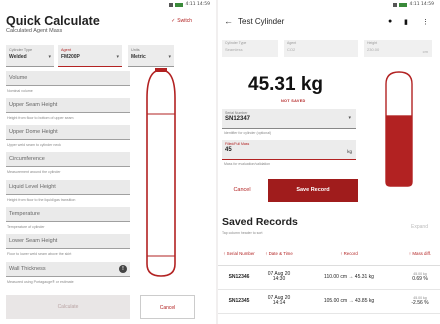 The height and width of the screenshot is (324, 440). Describe the element at coordinates (151, 56) in the screenshot. I see `units-dropdown: Units Metric ▾` at that location.